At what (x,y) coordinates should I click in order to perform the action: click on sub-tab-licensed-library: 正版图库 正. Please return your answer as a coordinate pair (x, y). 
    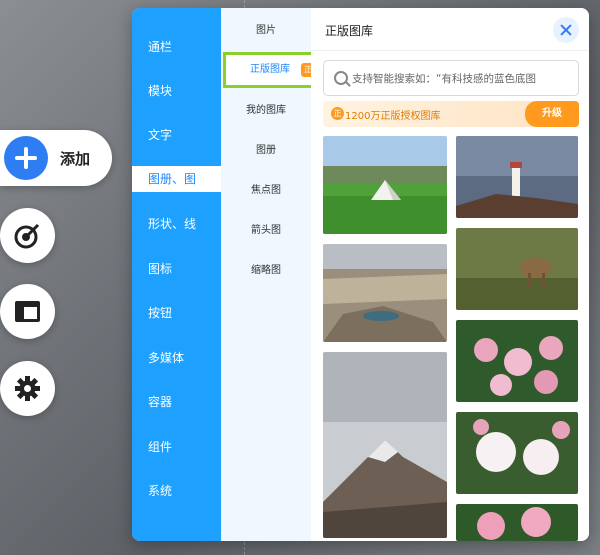
    Looking at the image, I should click on (270, 70).